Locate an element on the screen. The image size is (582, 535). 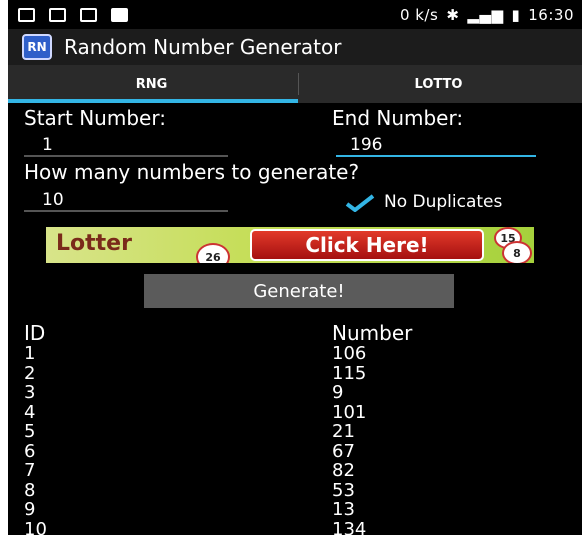
ad-ball: 8 is located at coordinates (517, 252).